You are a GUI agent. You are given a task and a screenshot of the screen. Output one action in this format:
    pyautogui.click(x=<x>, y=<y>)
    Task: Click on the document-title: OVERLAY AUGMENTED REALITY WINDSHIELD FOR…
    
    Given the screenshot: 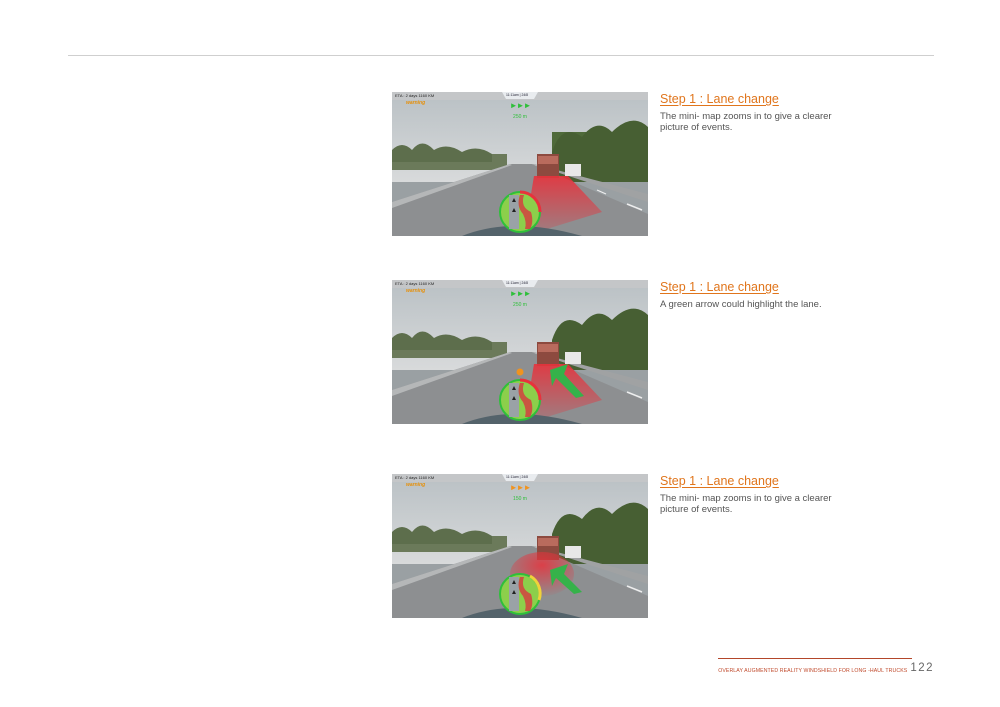 What is the action you would take?
    pyautogui.click(x=813, y=671)
    